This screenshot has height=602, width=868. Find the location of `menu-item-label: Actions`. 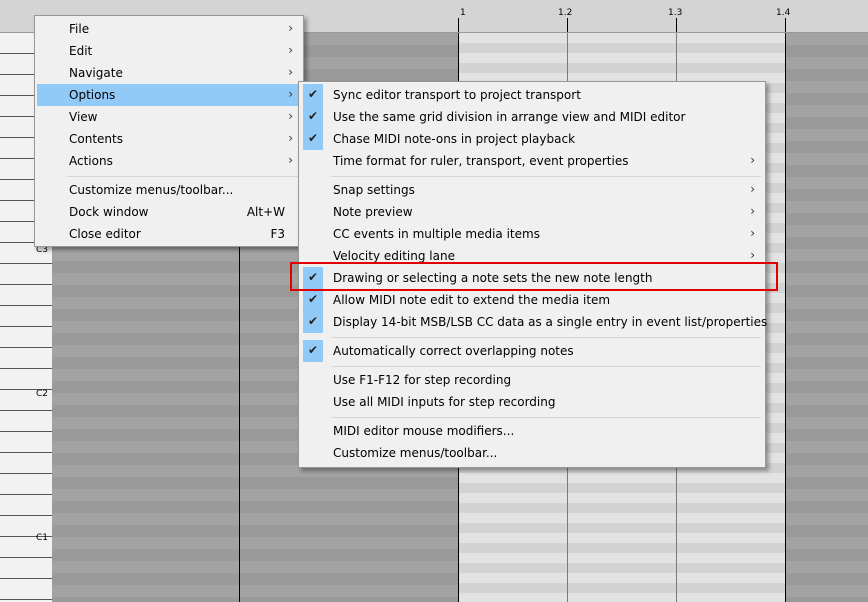

menu-item-label: Actions is located at coordinates (91, 161).